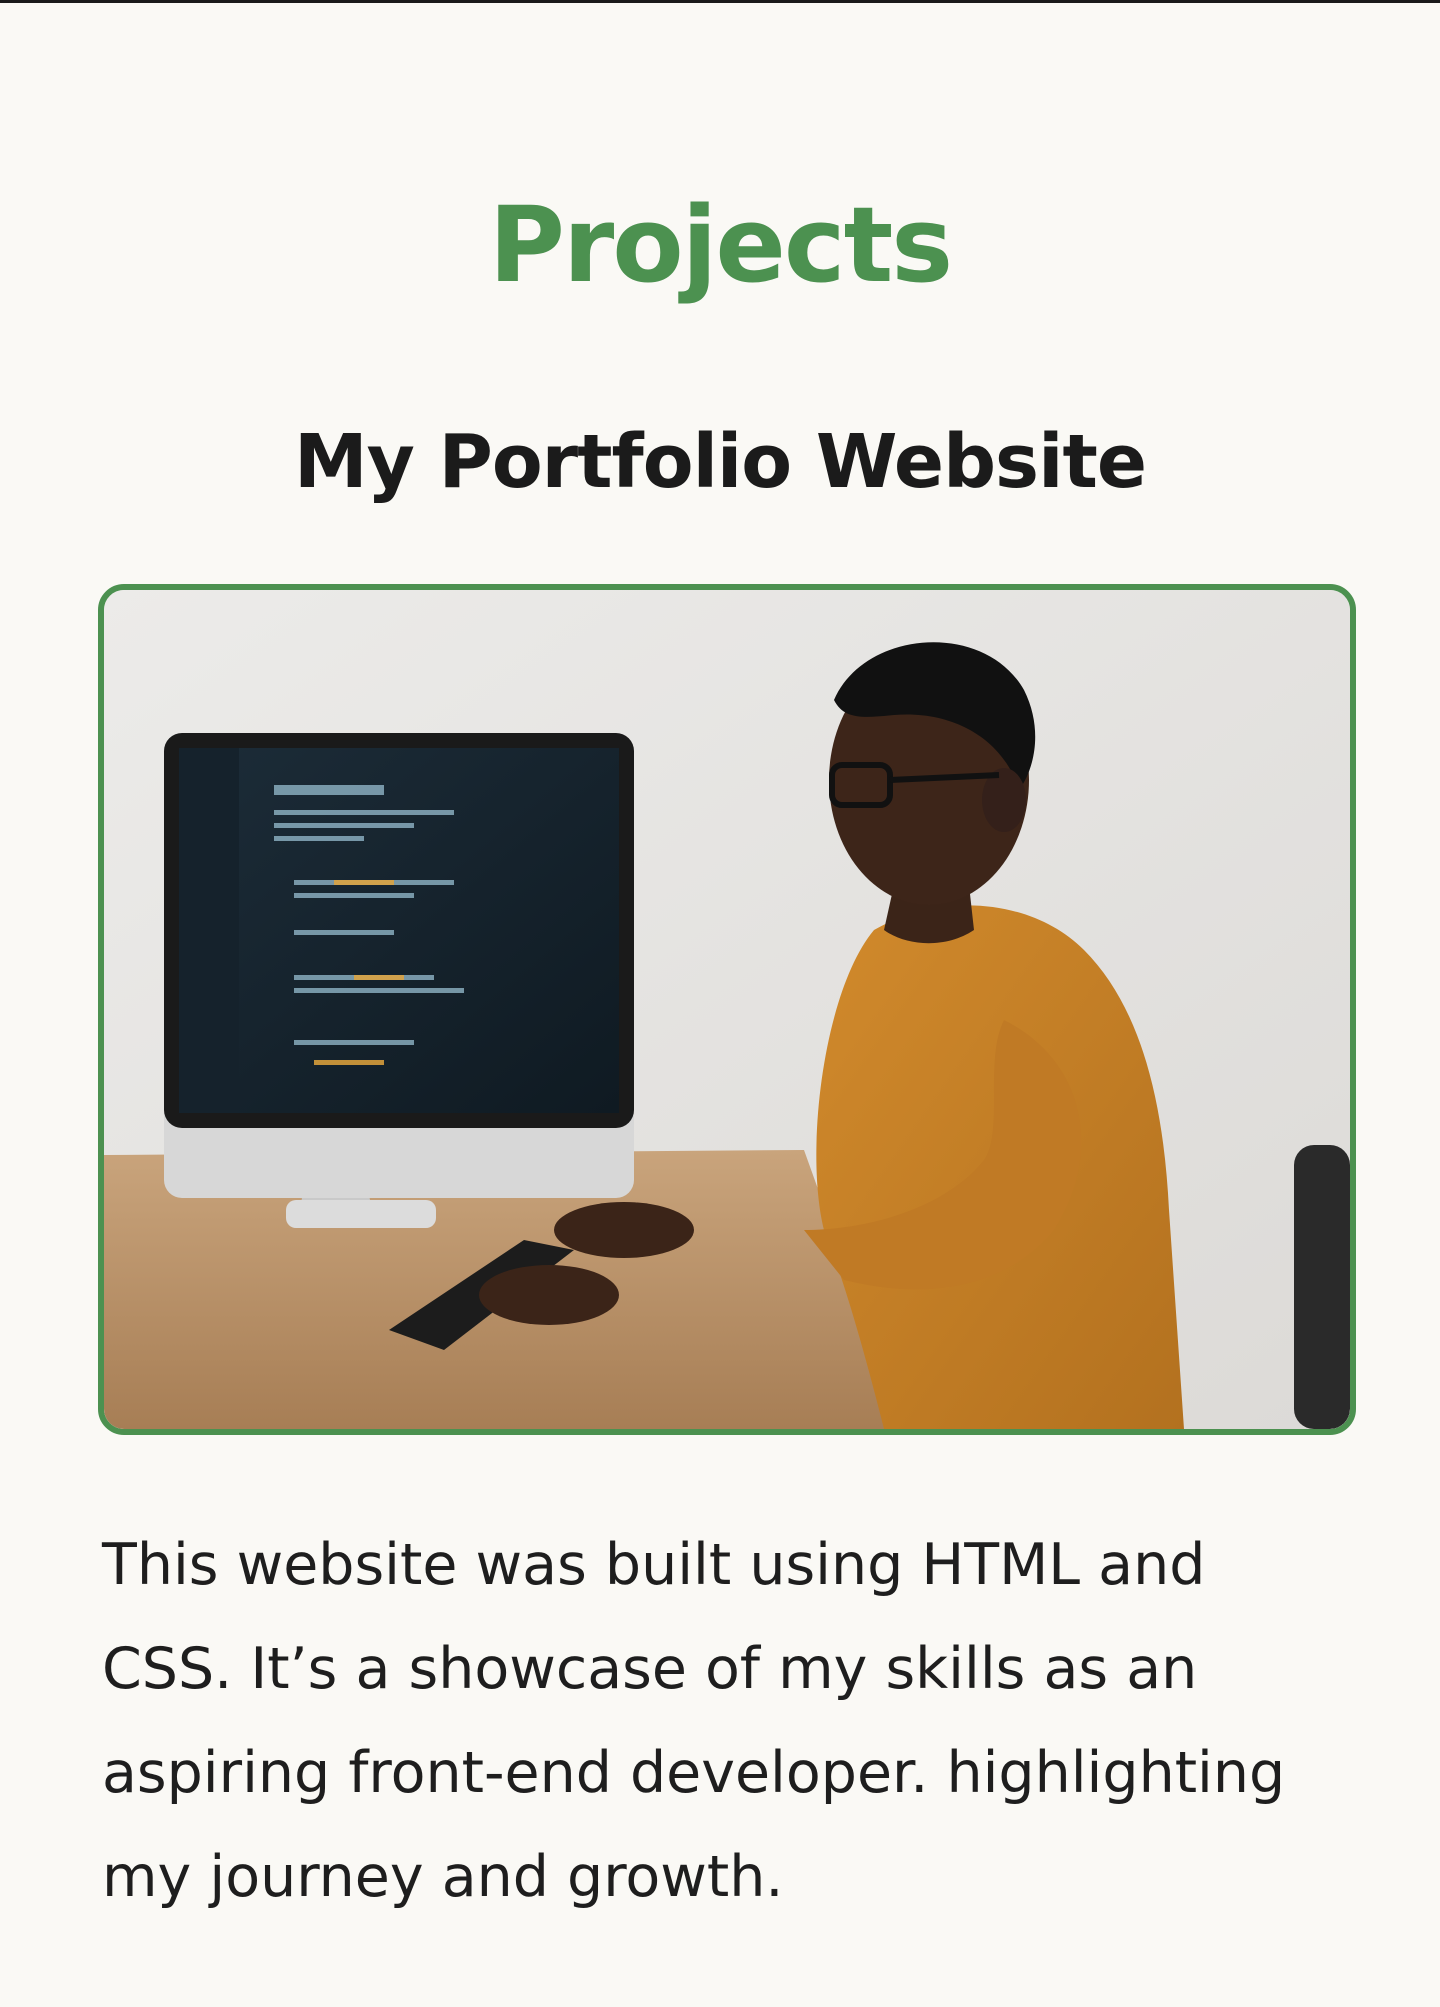 Image resolution: width=1440 pixels, height=2007 pixels. I want to click on project-title: My Portfolio Website, so click(720, 462).